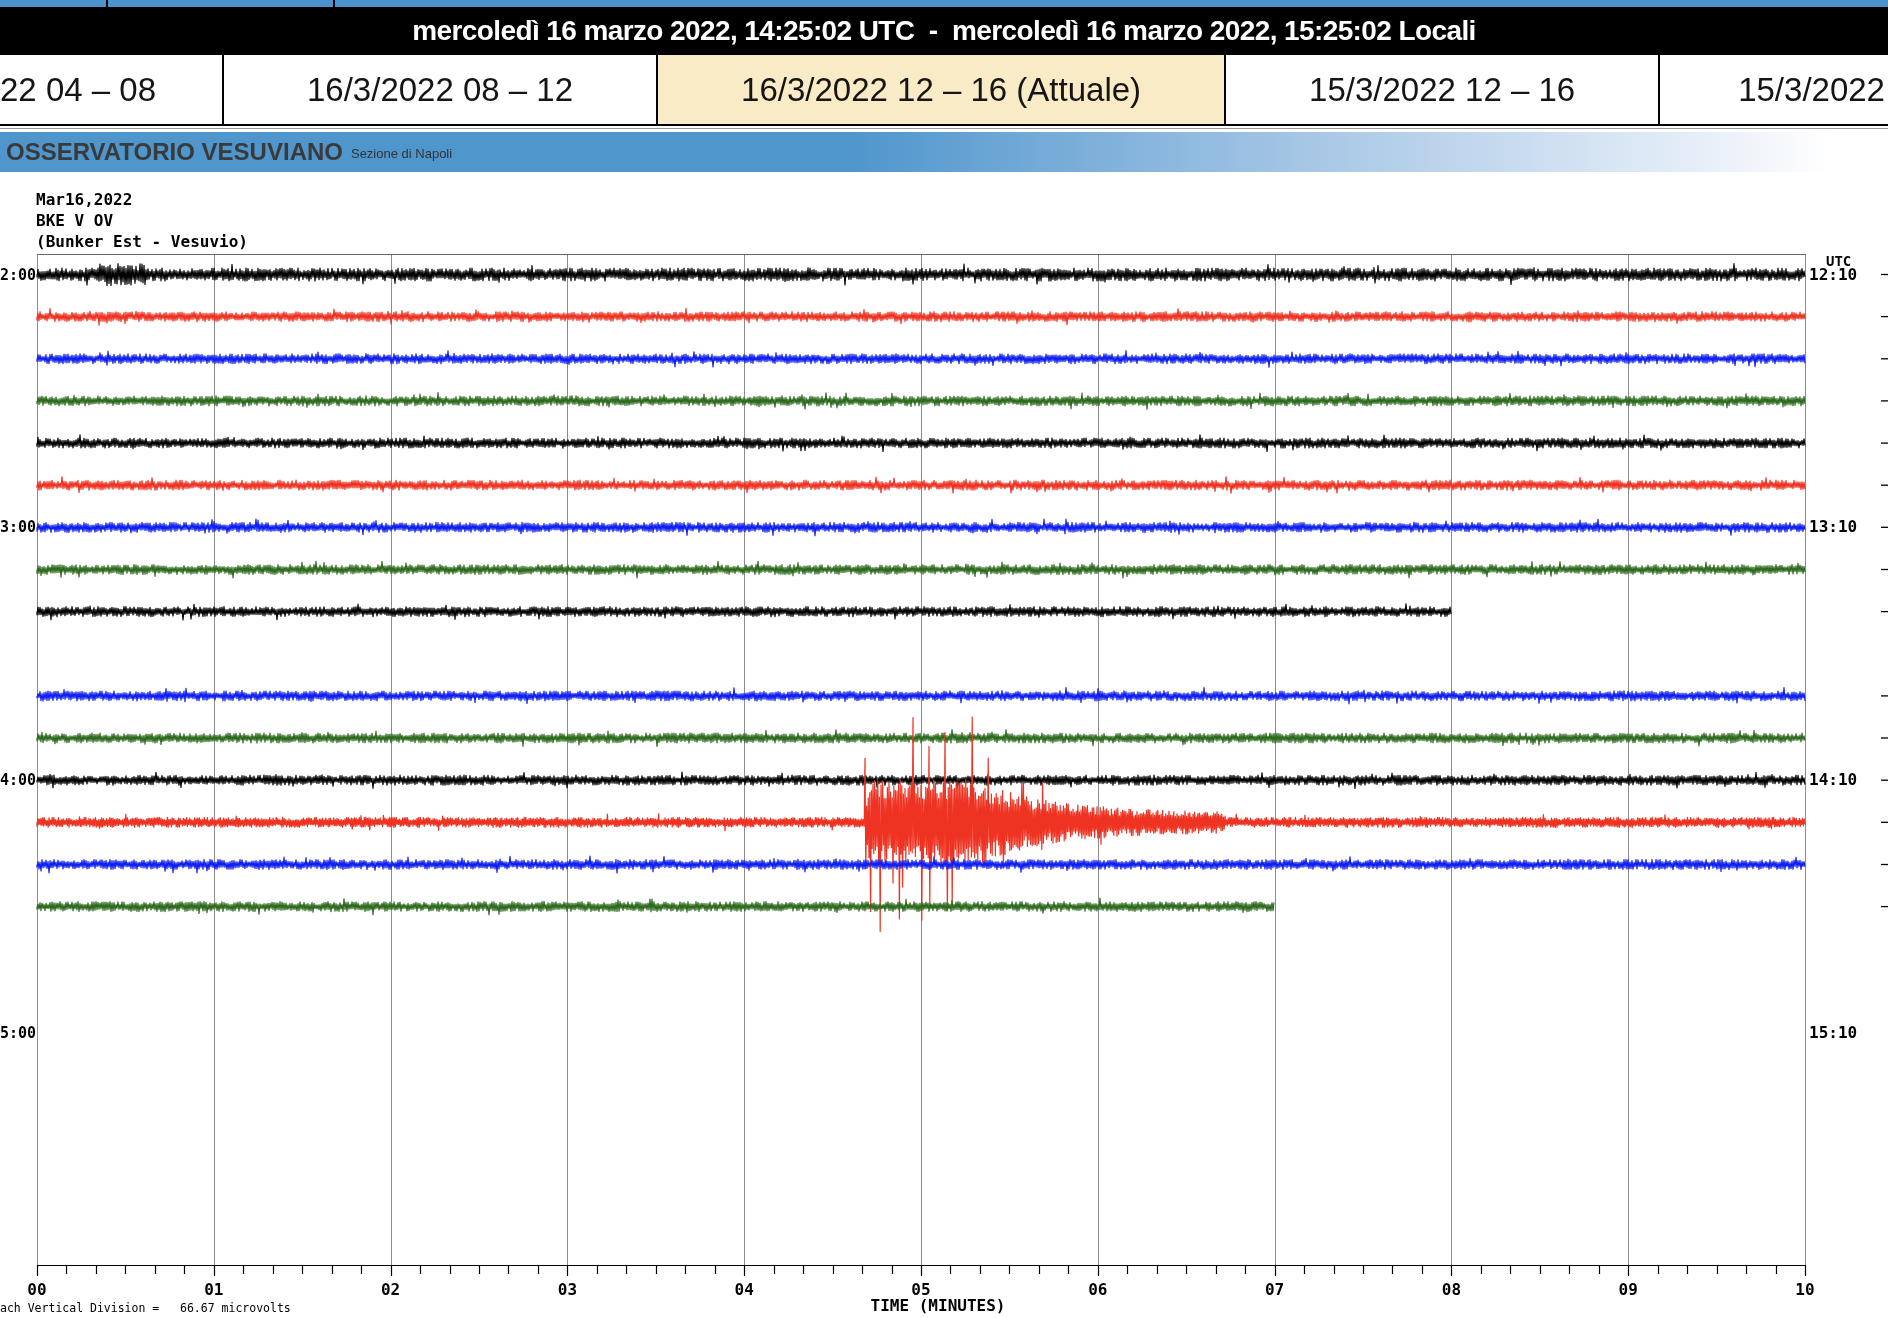 The height and width of the screenshot is (1318, 1888). Describe the element at coordinates (18, 527) in the screenshot. I see `hour-label: 3:00` at that location.